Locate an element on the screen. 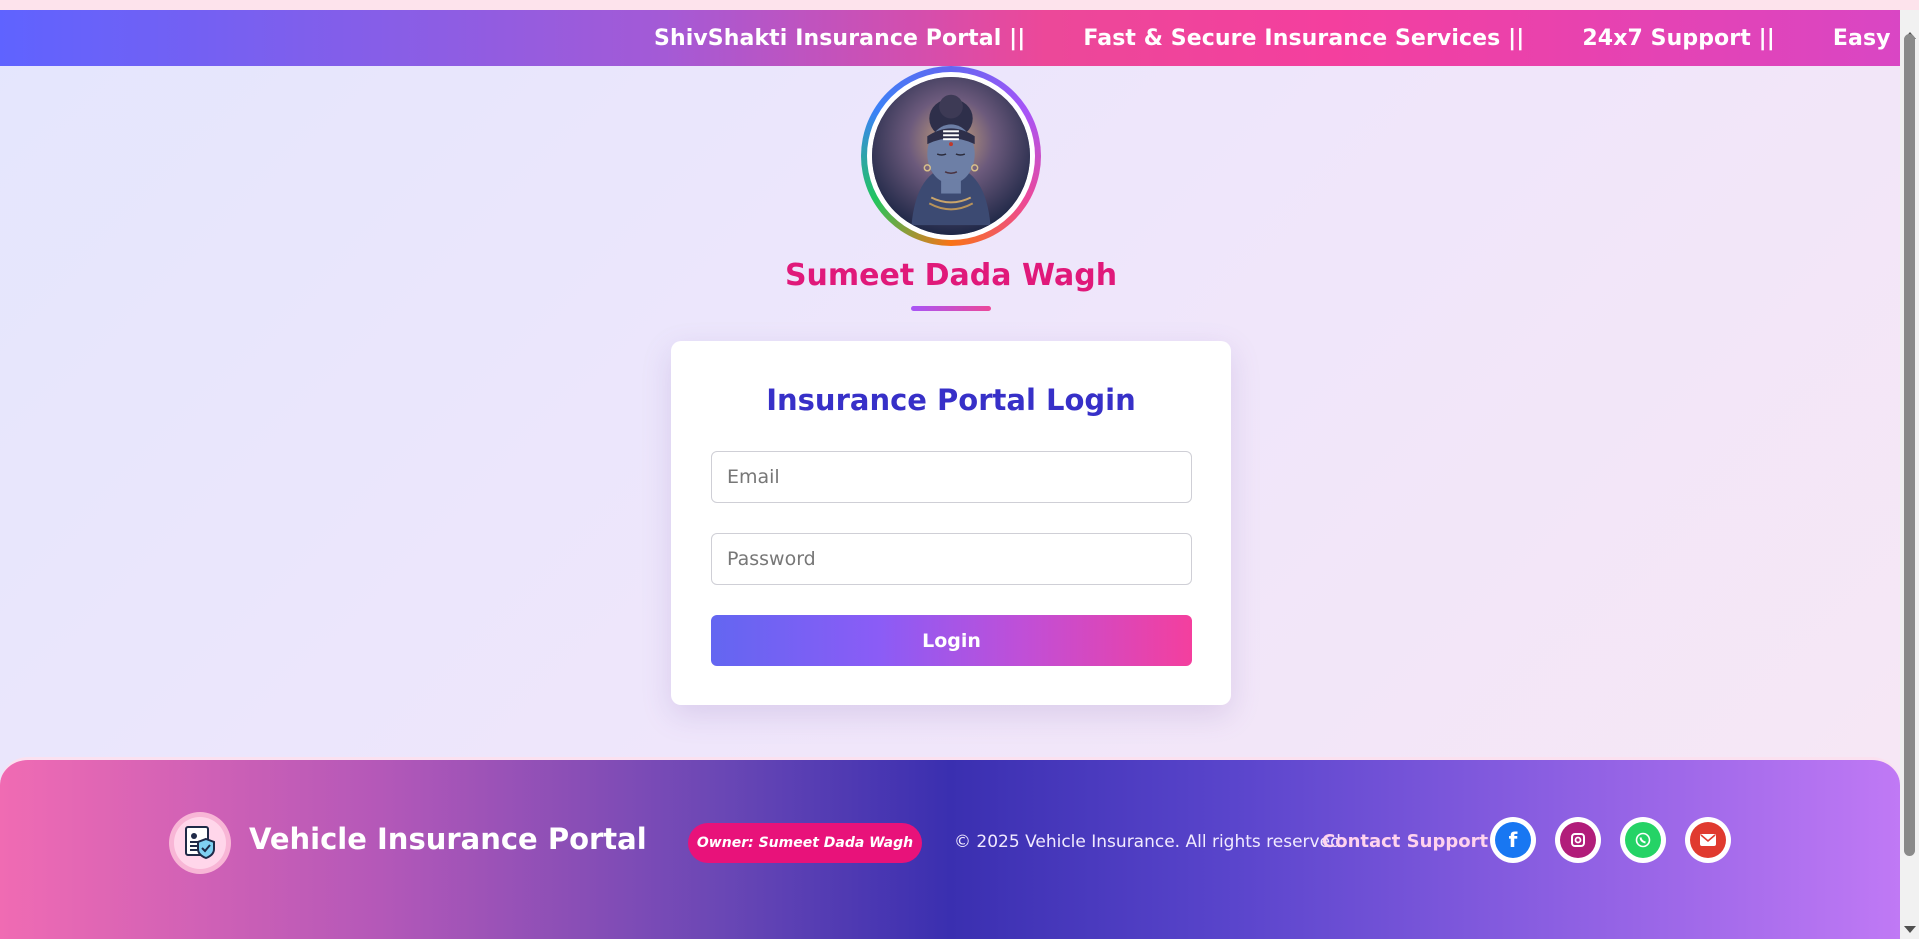  instagram-icon is located at coordinates (1578, 840).